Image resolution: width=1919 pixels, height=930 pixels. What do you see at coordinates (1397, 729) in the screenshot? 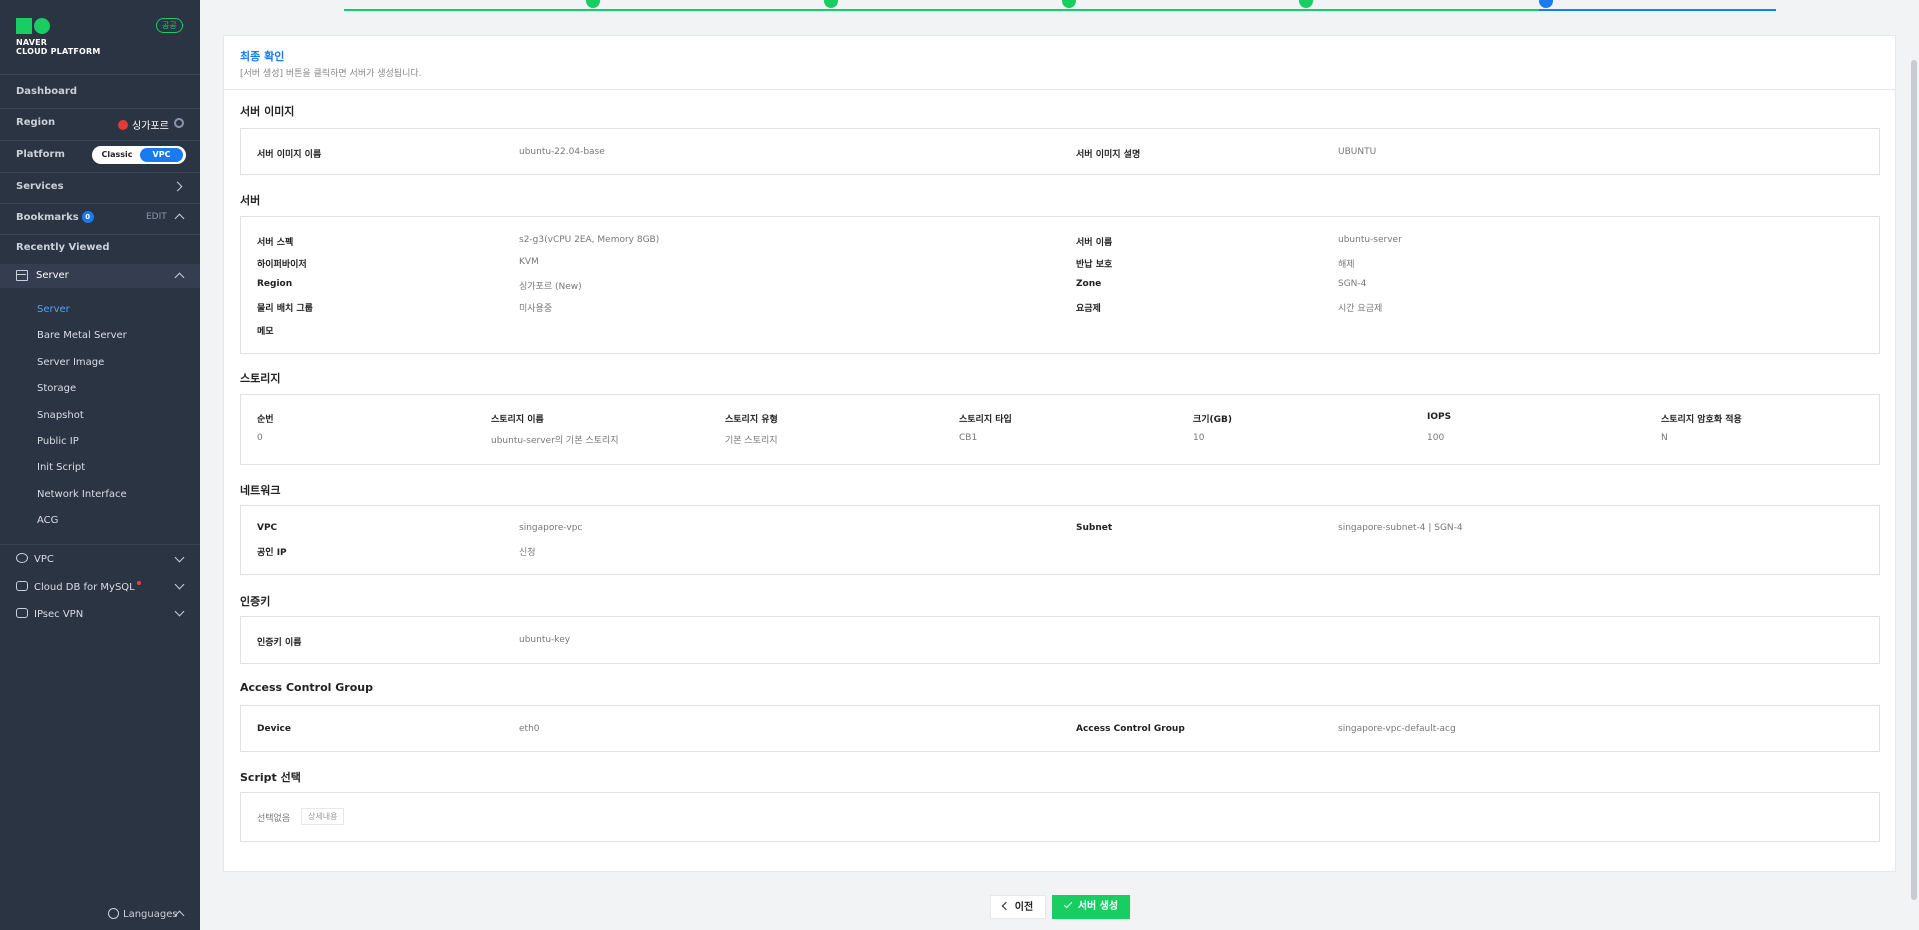
I see `acg-value: singapore-vpc-default-acg` at bounding box center [1397, 729].